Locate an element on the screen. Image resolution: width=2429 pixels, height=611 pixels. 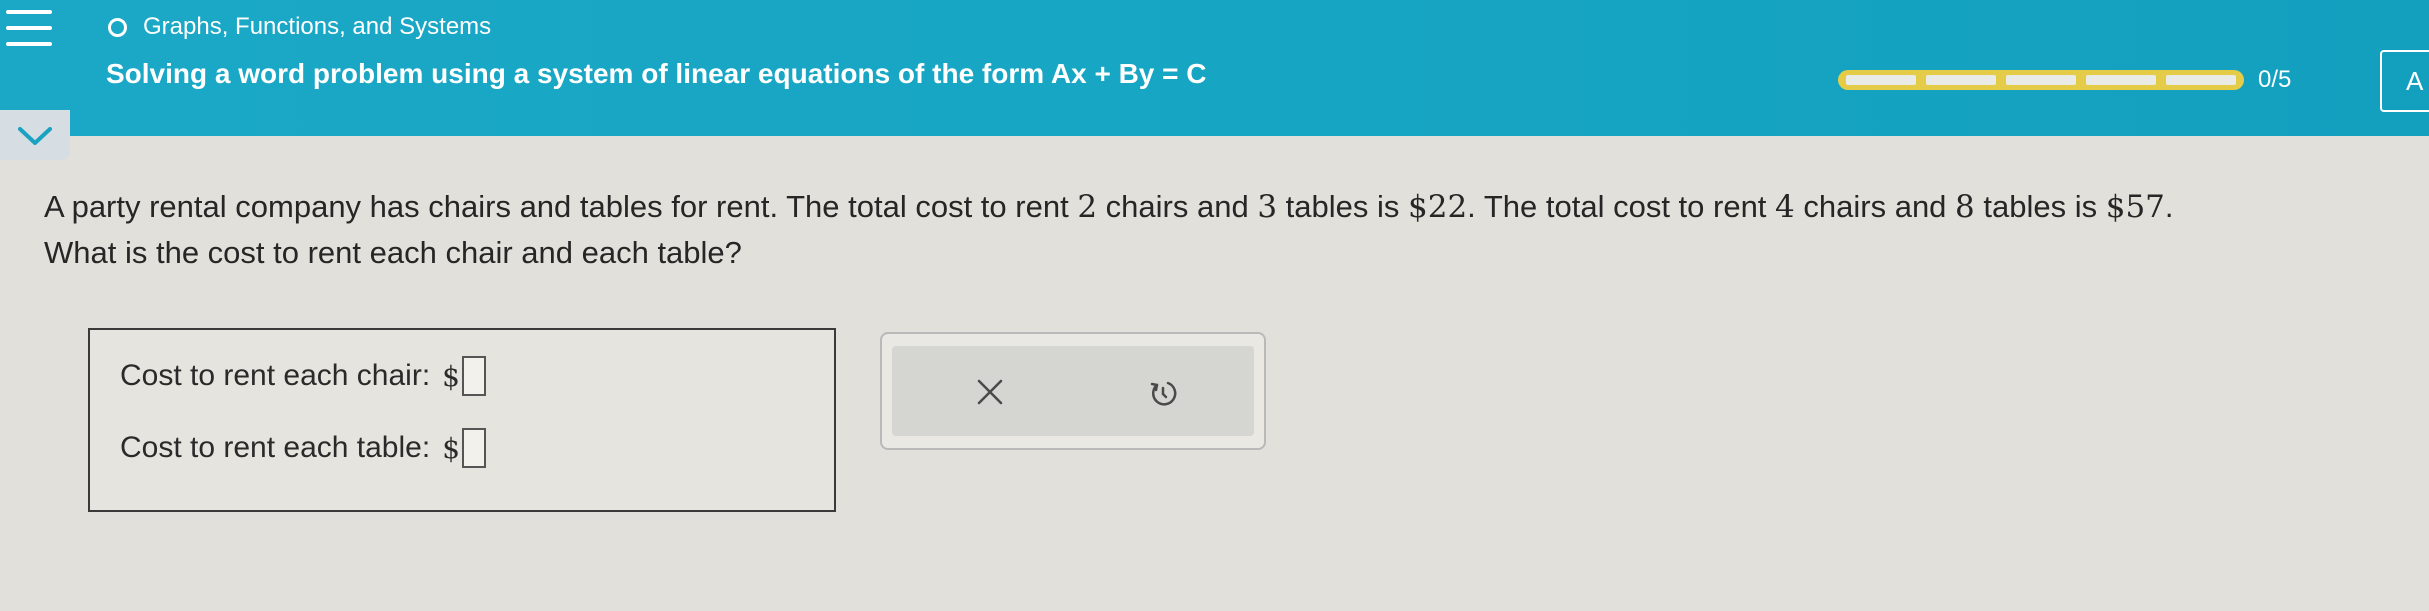
total-cost-1: $22 is located at coordinates (1438, 207).